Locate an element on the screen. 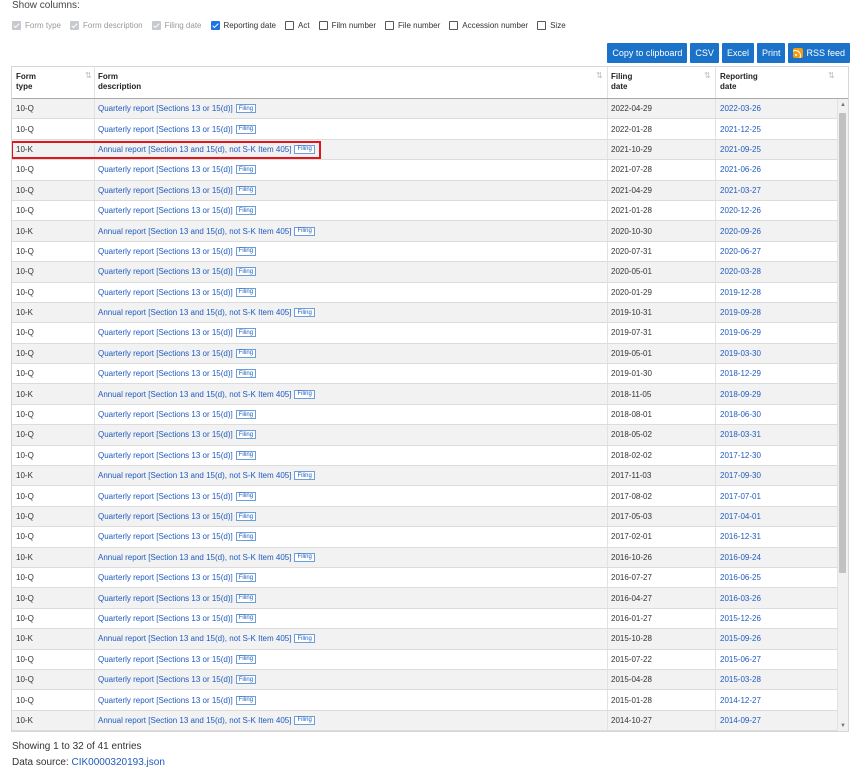 The height and width of the screenshot is (779, 865). header-form-description: Form description is located at coordinates (119, 82).